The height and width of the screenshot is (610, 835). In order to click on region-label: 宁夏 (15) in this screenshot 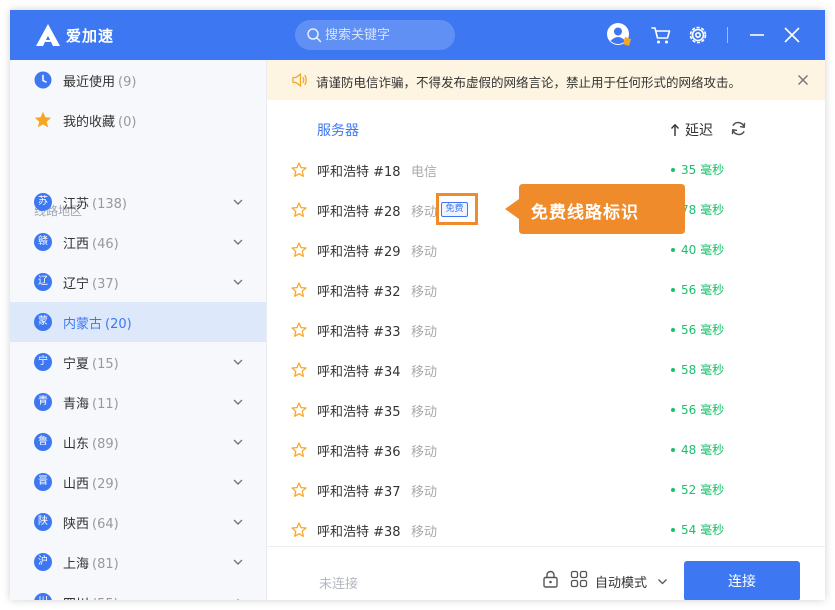, I will do `click(91, 364)`.